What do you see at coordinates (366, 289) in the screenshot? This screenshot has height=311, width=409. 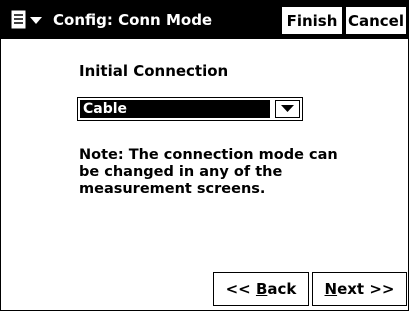 I see `next-rest: ext >>` at bounding box center [366, 289].